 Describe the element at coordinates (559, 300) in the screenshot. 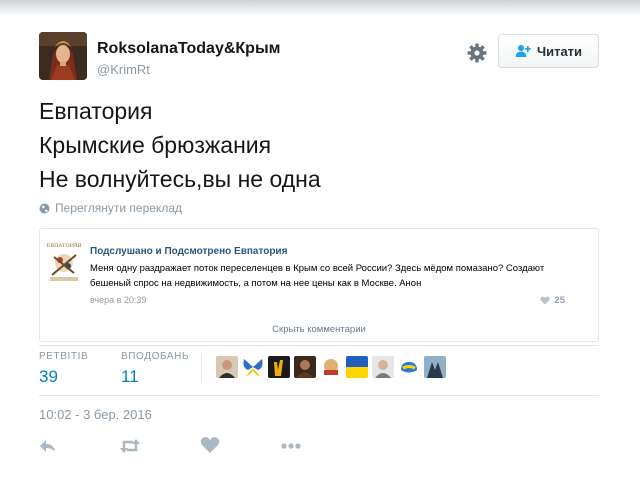

I see `embed-likes-count: 25` at that location.